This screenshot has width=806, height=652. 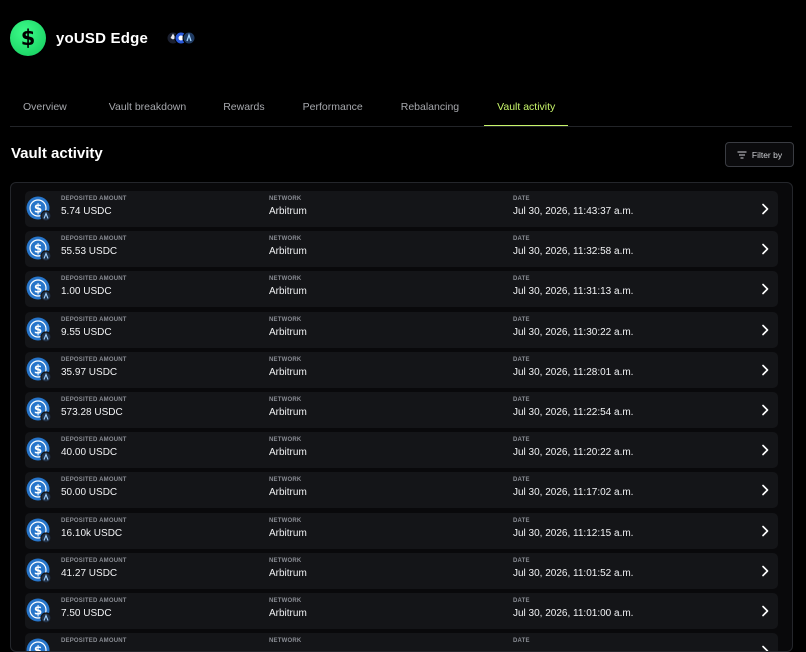 I want to click on vault-header: $ yoUSD Edge, so click(x=103, y=38).